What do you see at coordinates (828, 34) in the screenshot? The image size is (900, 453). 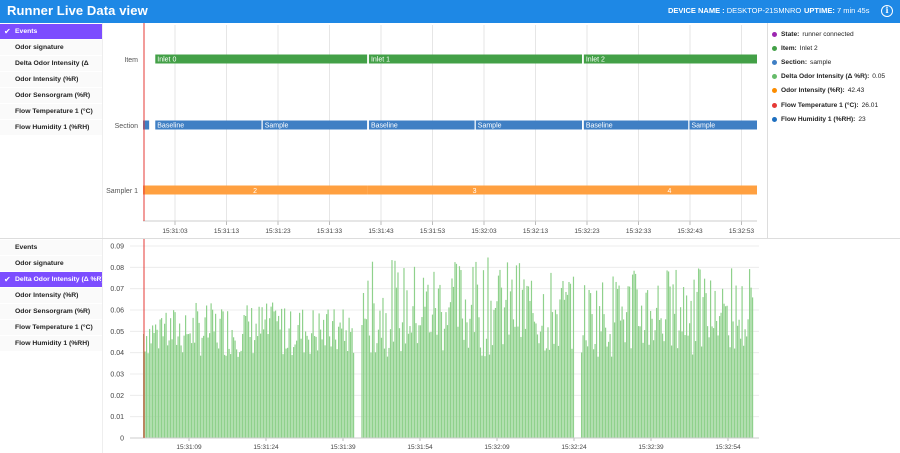 I see `legend-value: runner connected` at bounding box center [828, 34].